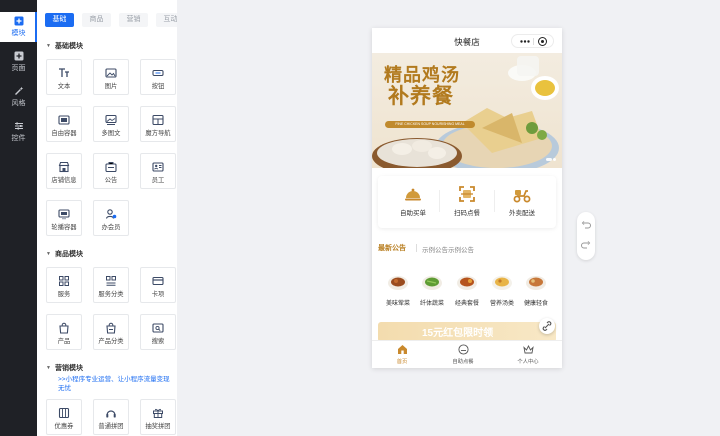 The image size is (720, 436). What do you see at coordinates (158, 332) in the screenshot?
I see `component-search: 搜索` at bounding box center [158, 332].